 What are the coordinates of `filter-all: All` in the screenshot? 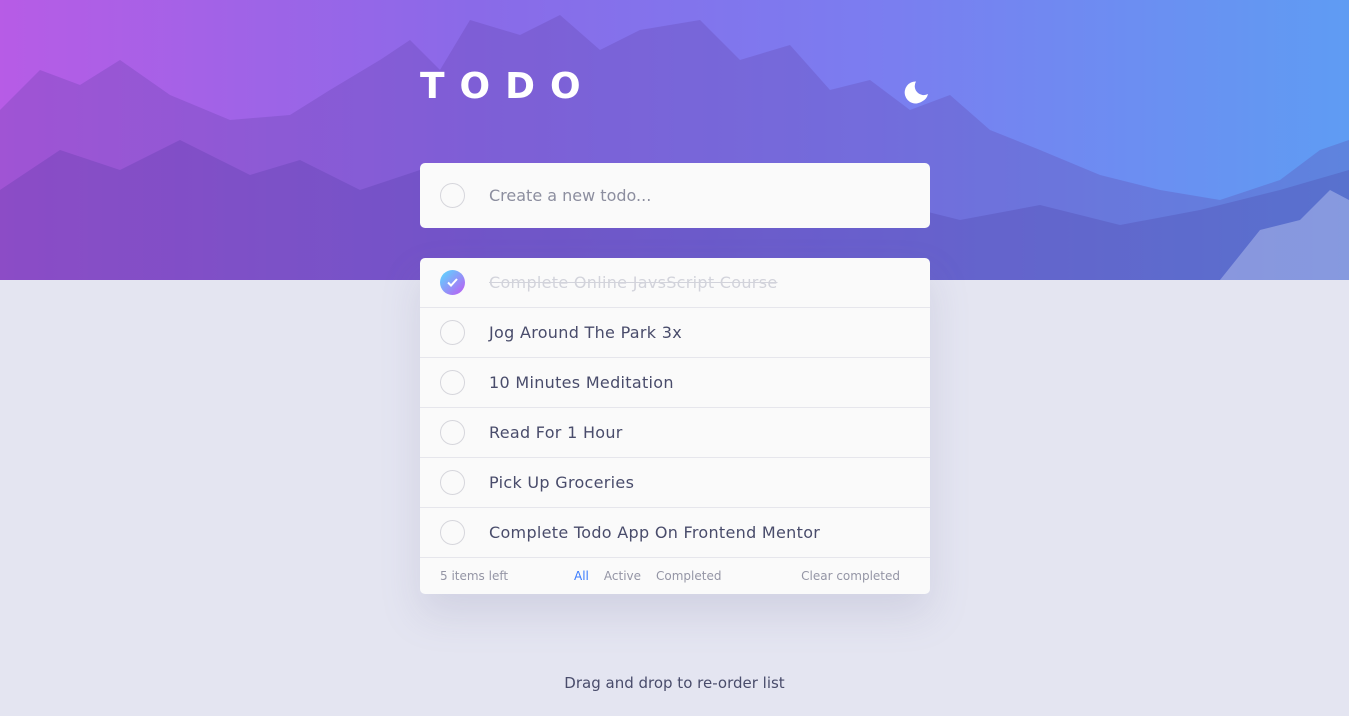 It's located at (581, 576).